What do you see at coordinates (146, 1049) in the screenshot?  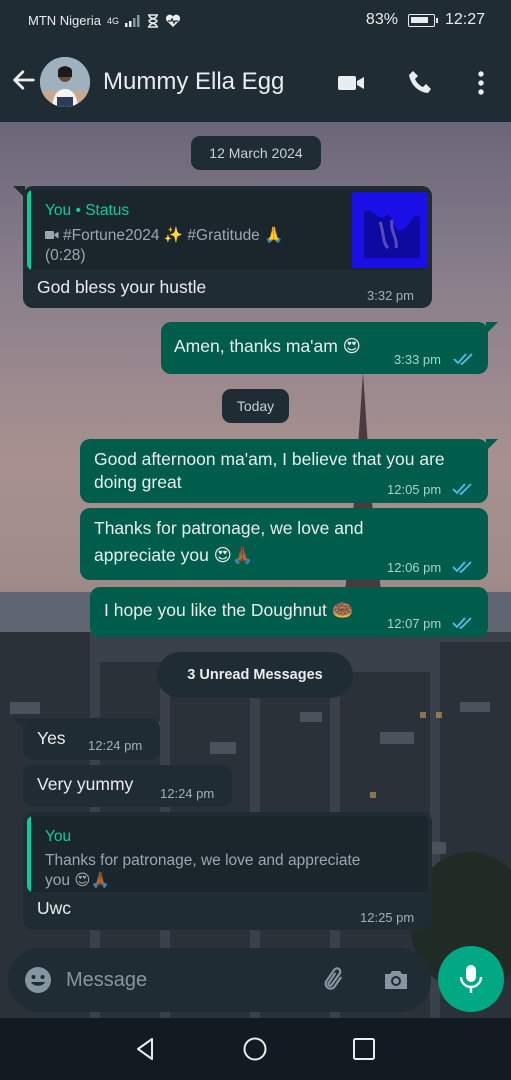 I see `nav-back-icon` at bounding box center [146, 1049].